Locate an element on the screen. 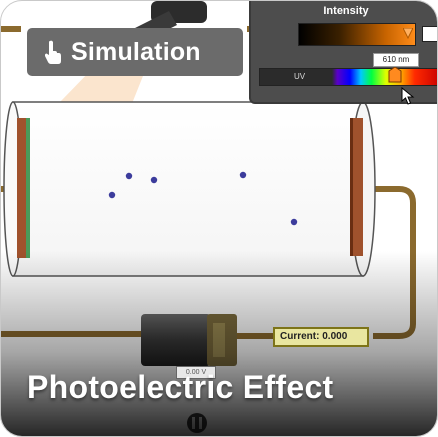 The image size is (438, 437). wavelength-slider: UV is located at coordinates (348, 76).